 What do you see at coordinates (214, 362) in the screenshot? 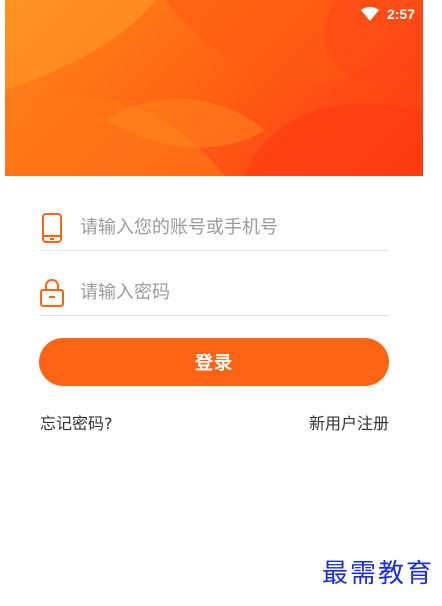
I see `login-button: 登录` at bounding box center [214, 362].